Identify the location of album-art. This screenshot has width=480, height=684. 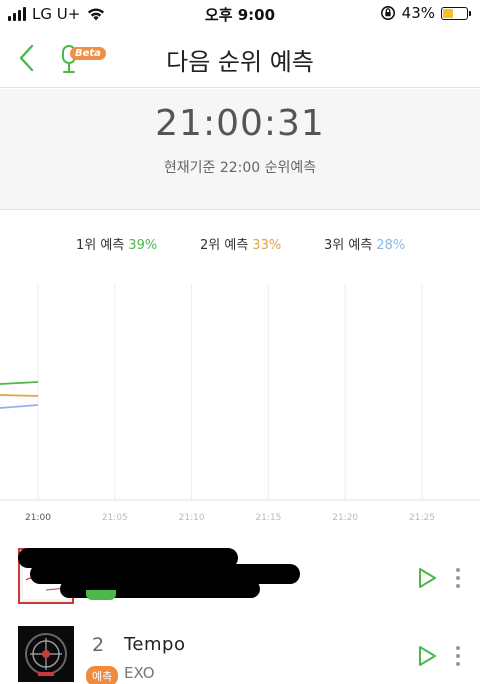
(46, 654).